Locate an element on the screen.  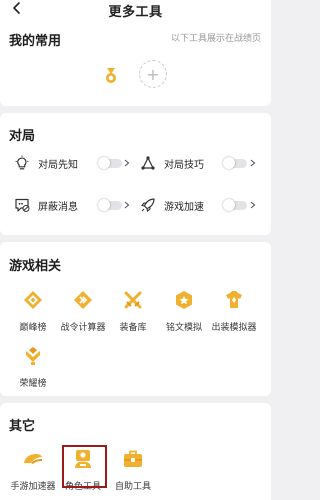
tool-self-service: 自助工具 is located at coordinates (133, 470).